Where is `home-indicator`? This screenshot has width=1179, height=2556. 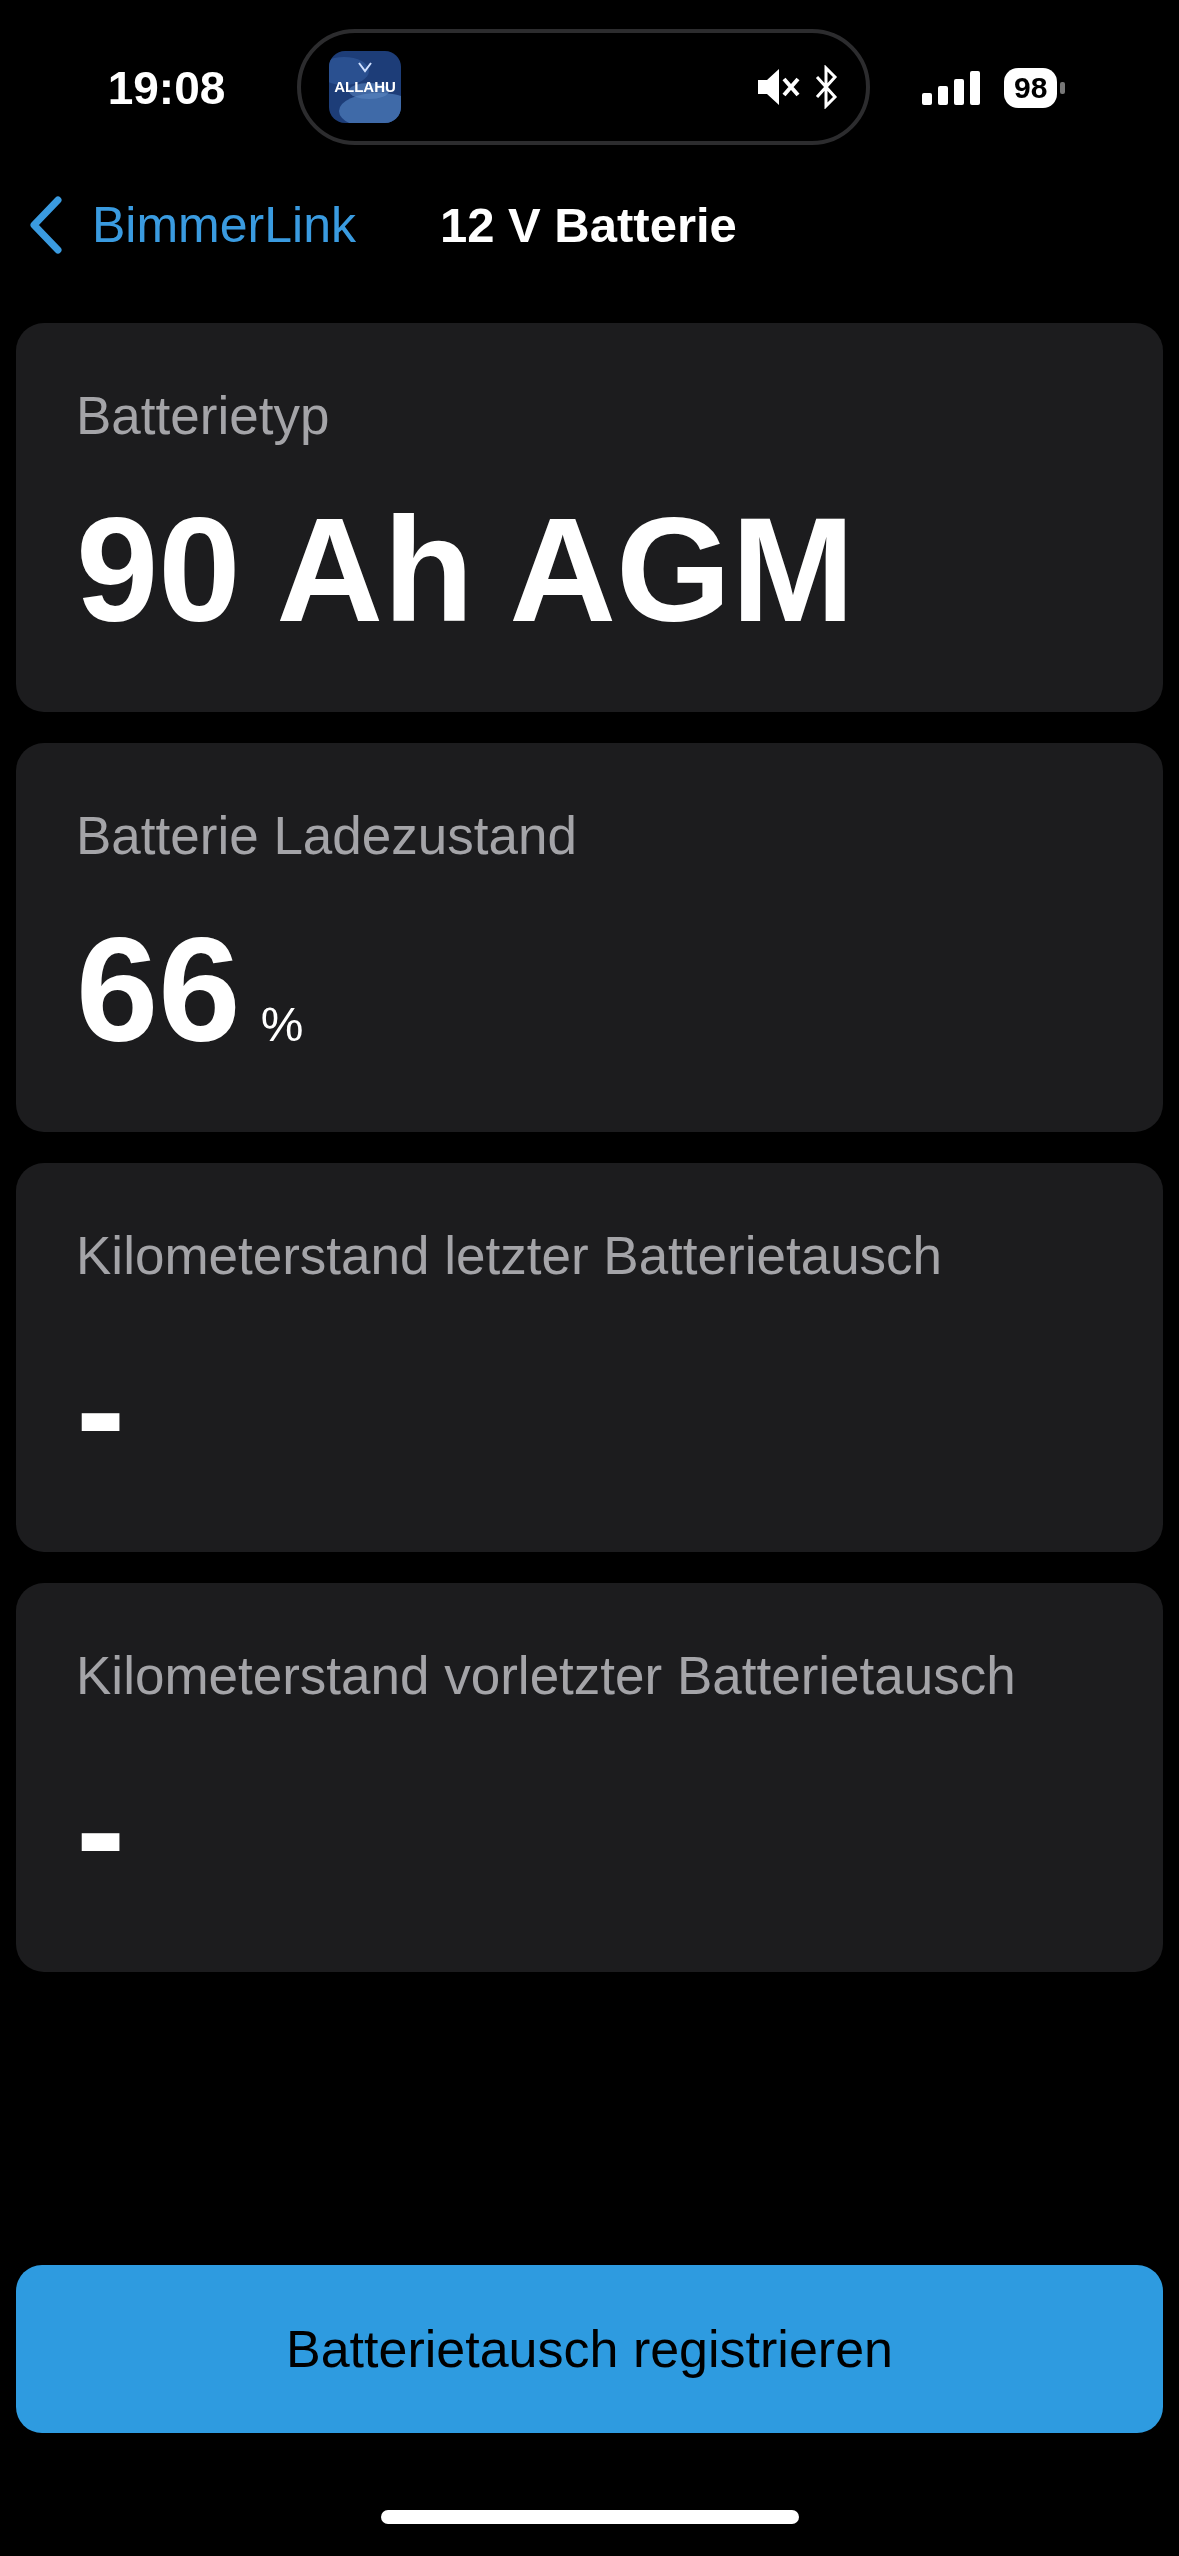
home-indicator is located at coordinates (589, 2517).